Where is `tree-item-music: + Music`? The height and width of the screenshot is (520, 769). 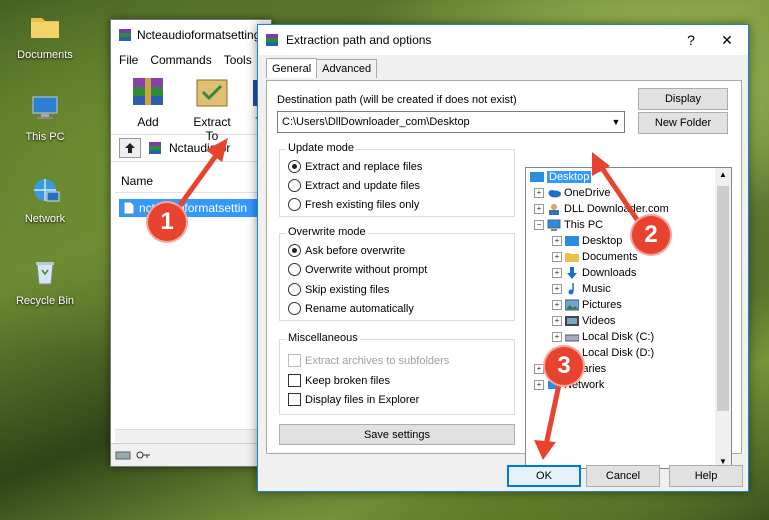 tree-item-music: + Music is located at coordinates (581, 289).